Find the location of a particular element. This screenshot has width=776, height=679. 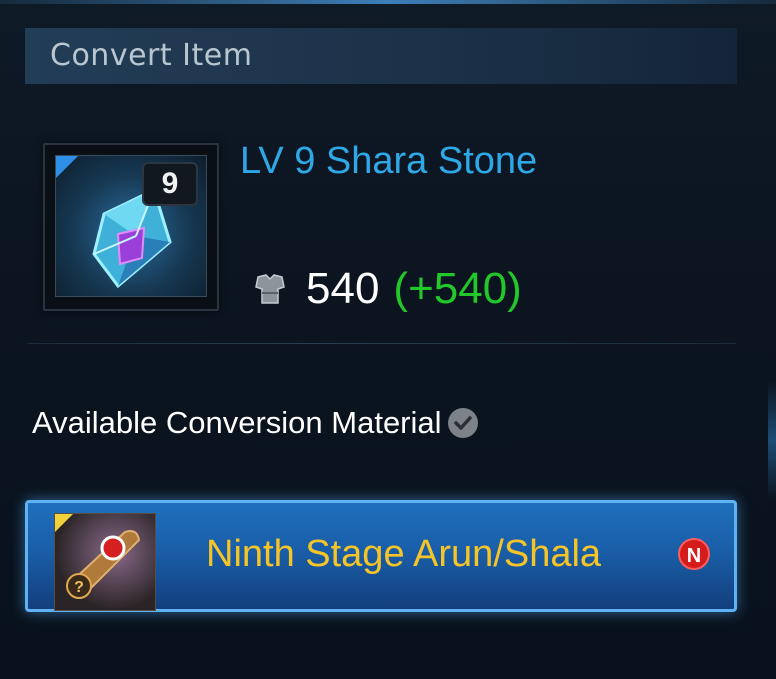

top-border is located at coordinates (388, 2).